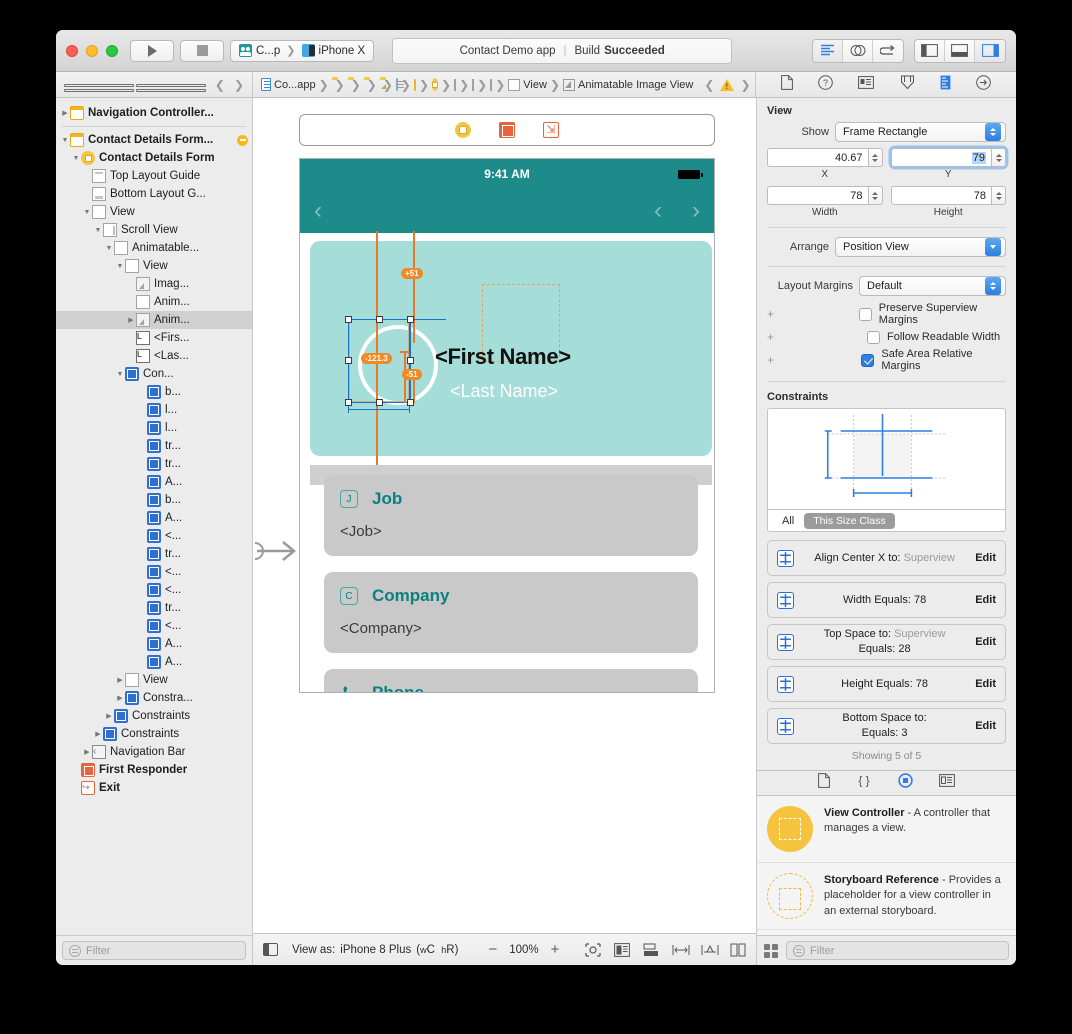 Image resolution: width=1072 pixels, height=1034 pixels. Describe the element at coordinates (473, 84) in the screenshot. I see `breadcrumb-scroll-view` at that location.